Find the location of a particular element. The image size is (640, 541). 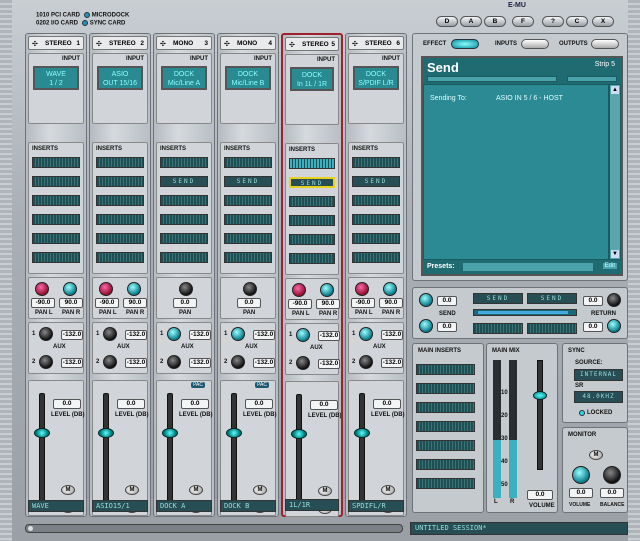

sync-source-display: INTERNAL is located at coordinates (598, 375).